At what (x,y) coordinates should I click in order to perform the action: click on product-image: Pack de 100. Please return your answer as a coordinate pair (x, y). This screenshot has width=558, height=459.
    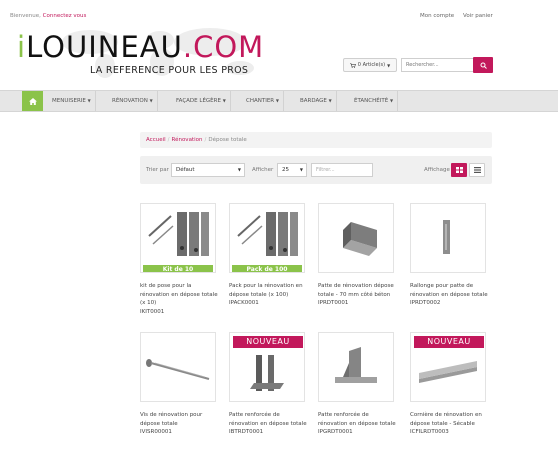
    Looking at the image, I should click on (267, 238).